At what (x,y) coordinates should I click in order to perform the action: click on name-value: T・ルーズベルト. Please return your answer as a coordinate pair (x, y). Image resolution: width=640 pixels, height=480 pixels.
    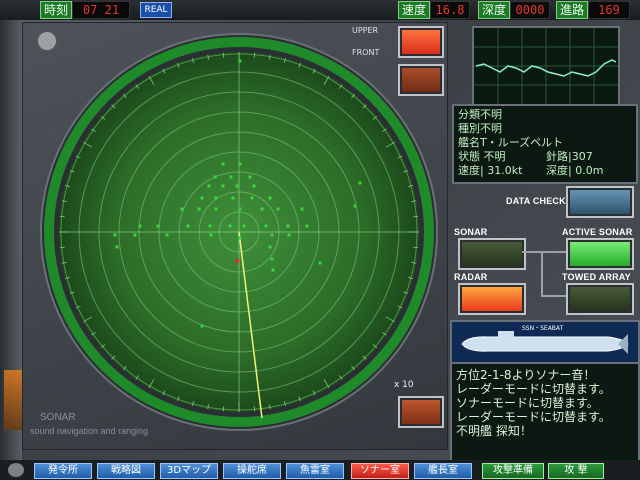
    Looking at the image, I should click on (522, 142).